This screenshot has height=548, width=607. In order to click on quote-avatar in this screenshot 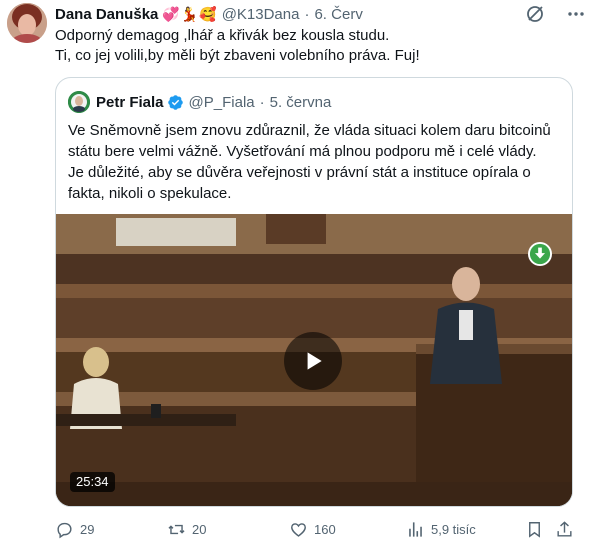, I will do `click(79, 102)`.